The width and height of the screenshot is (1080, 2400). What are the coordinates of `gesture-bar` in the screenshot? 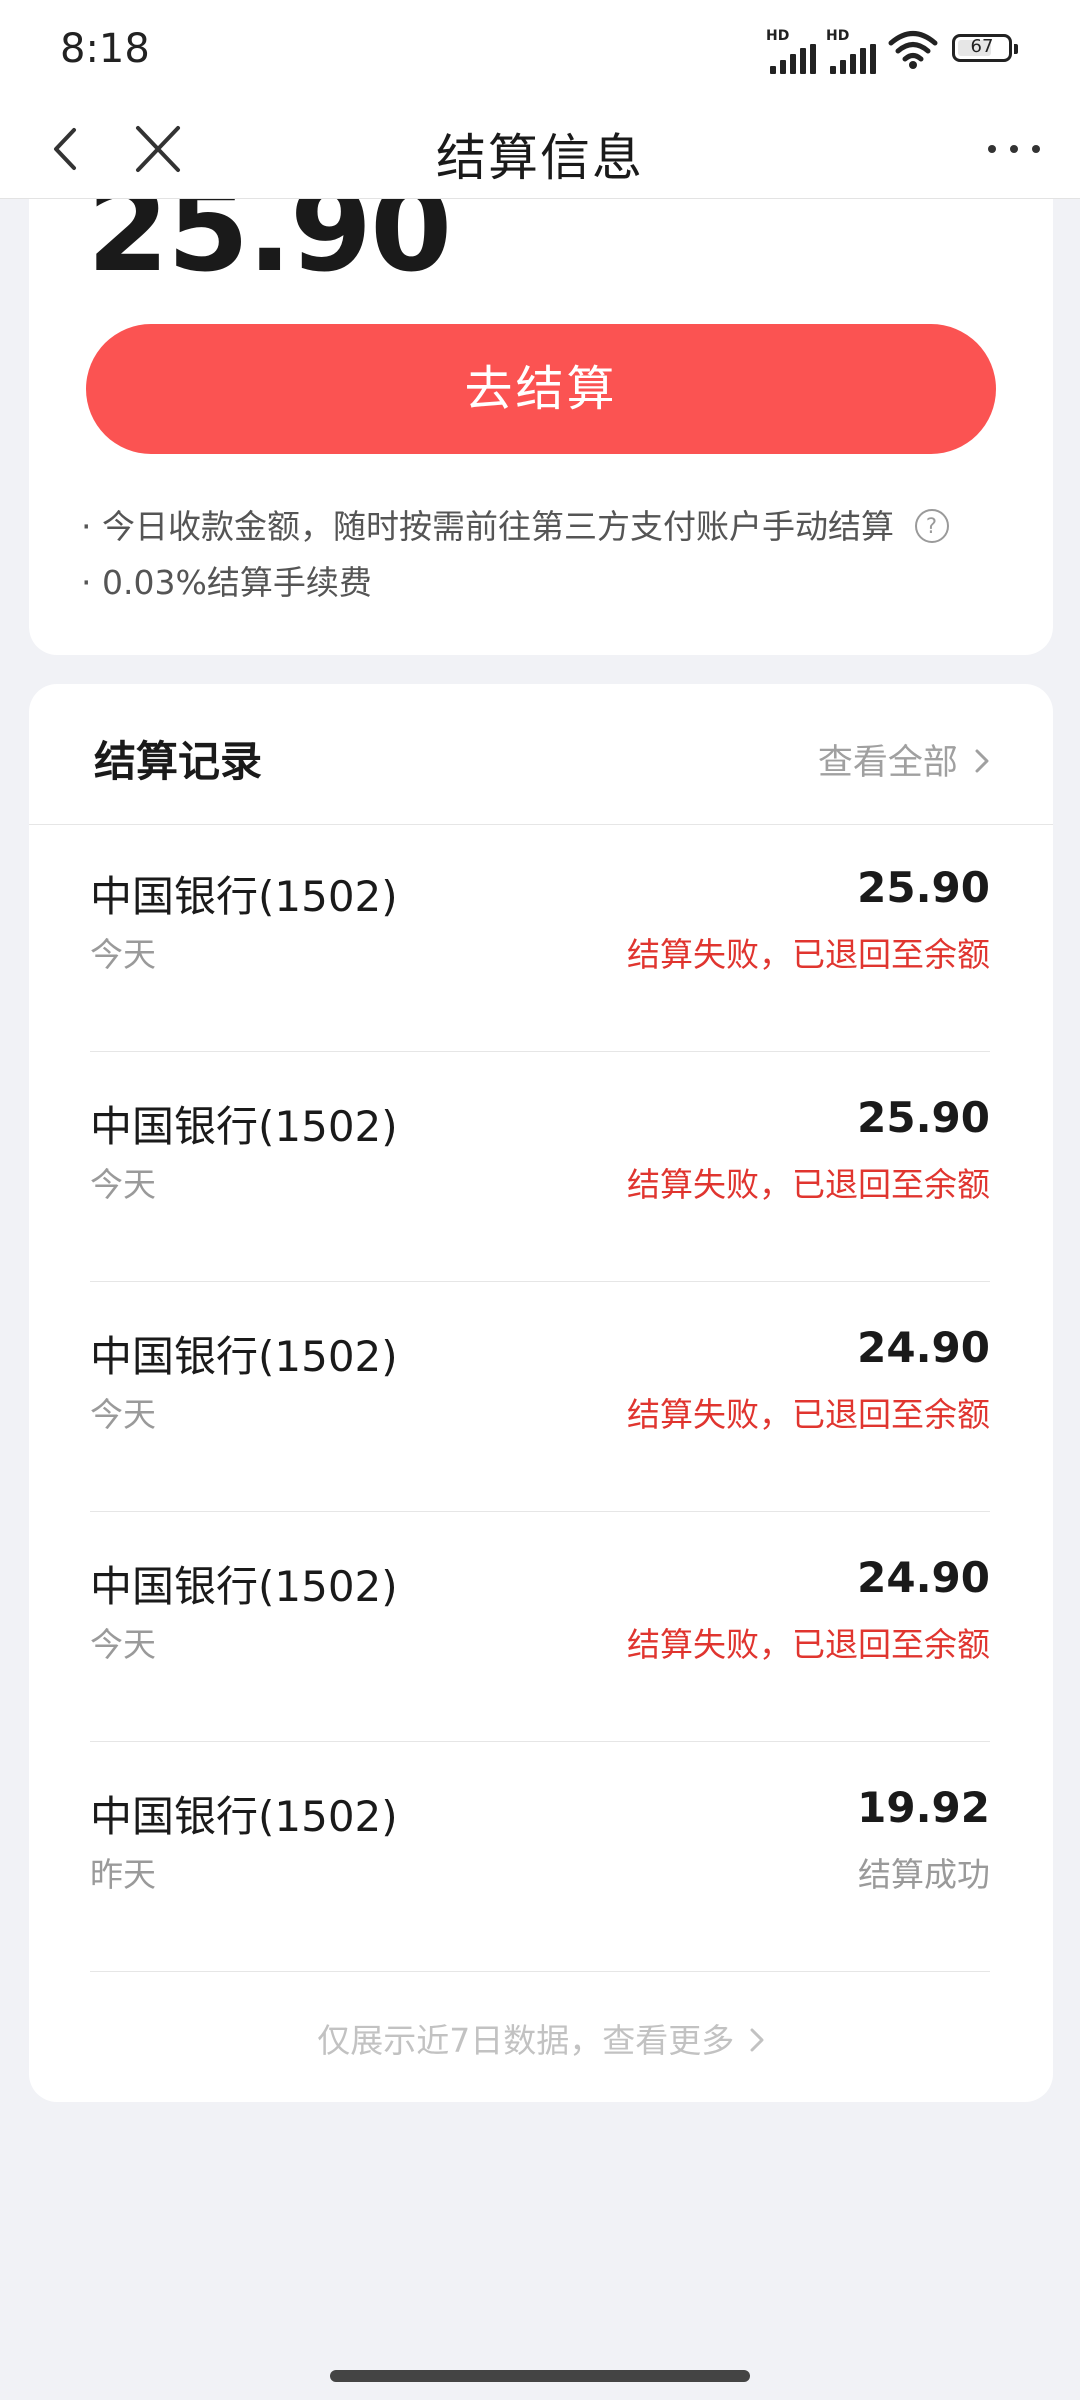 It's located at (540, 2376).